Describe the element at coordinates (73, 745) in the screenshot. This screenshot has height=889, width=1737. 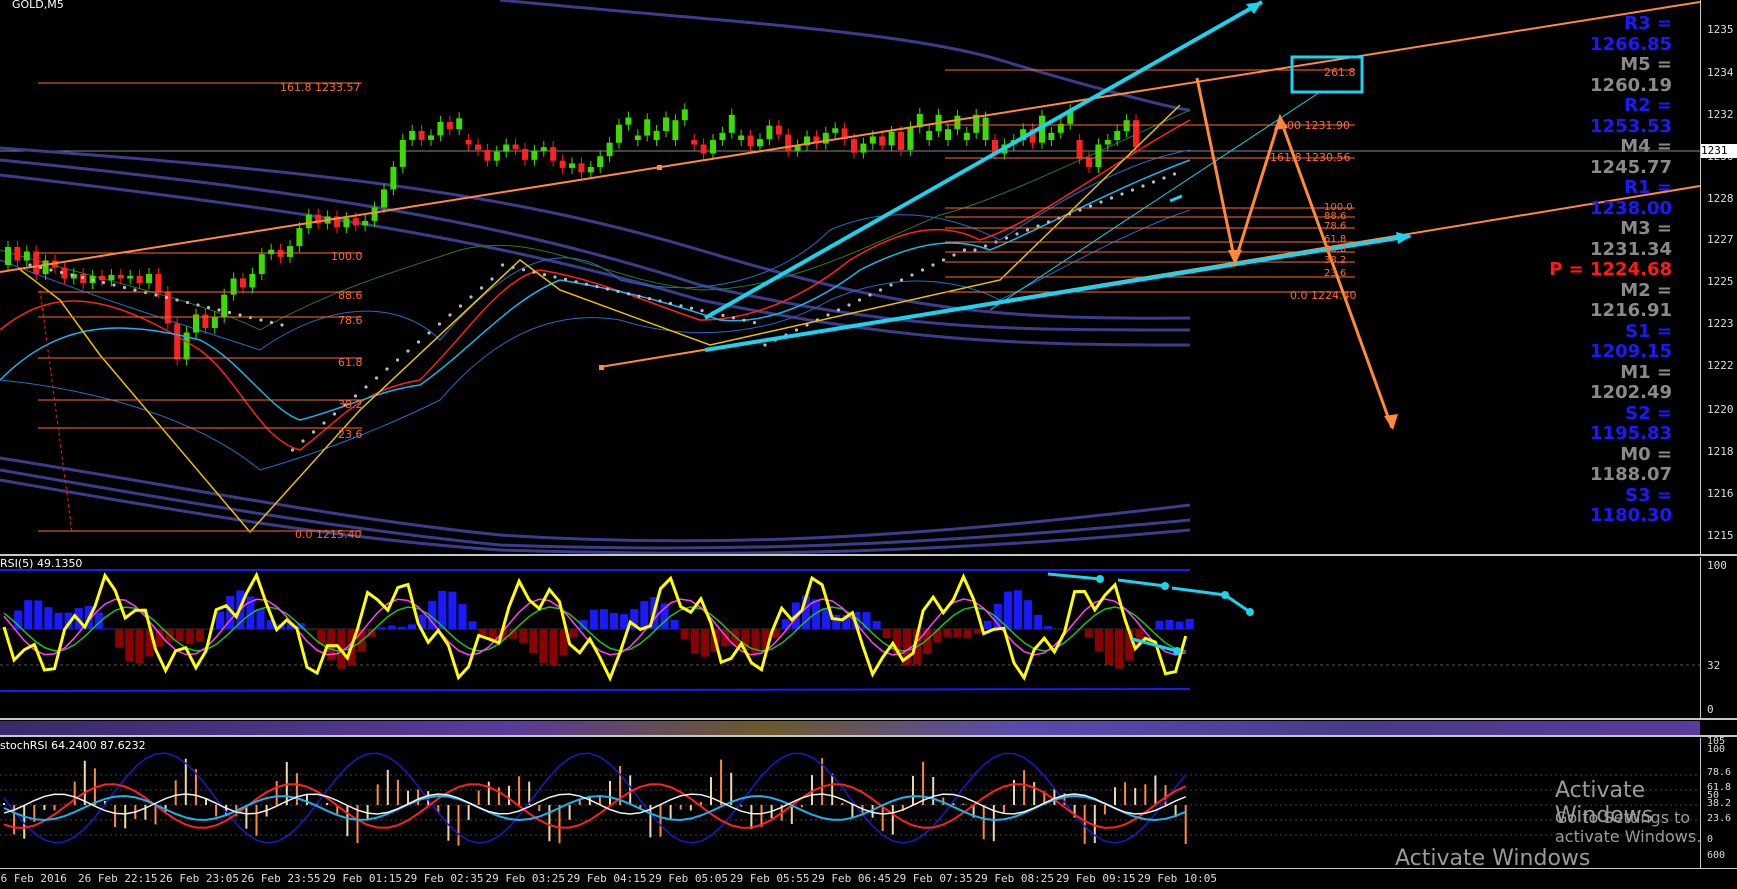
I see `stoch-label: stochRSI 64.2400 87.6232` at that location.